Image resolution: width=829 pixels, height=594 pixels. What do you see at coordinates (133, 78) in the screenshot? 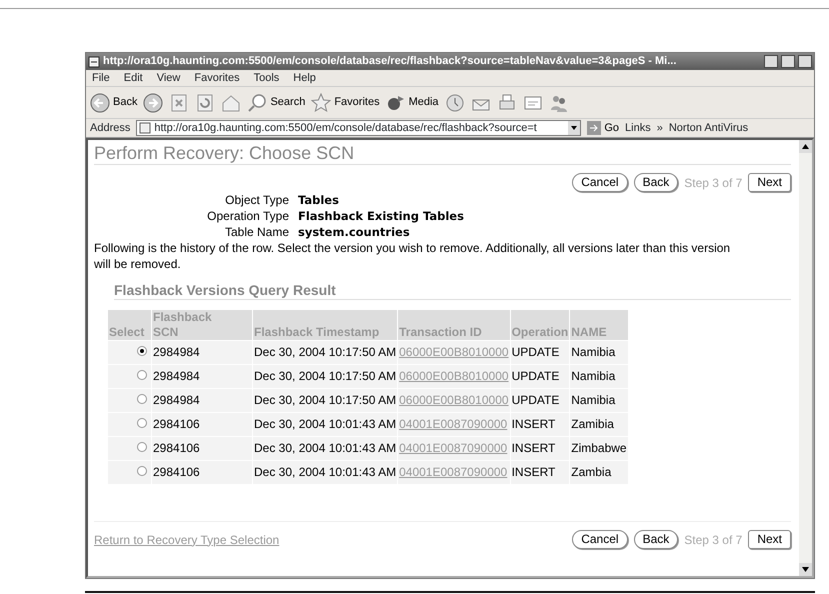
I see `menu-item: Edit` at bounding box center [133, 78].